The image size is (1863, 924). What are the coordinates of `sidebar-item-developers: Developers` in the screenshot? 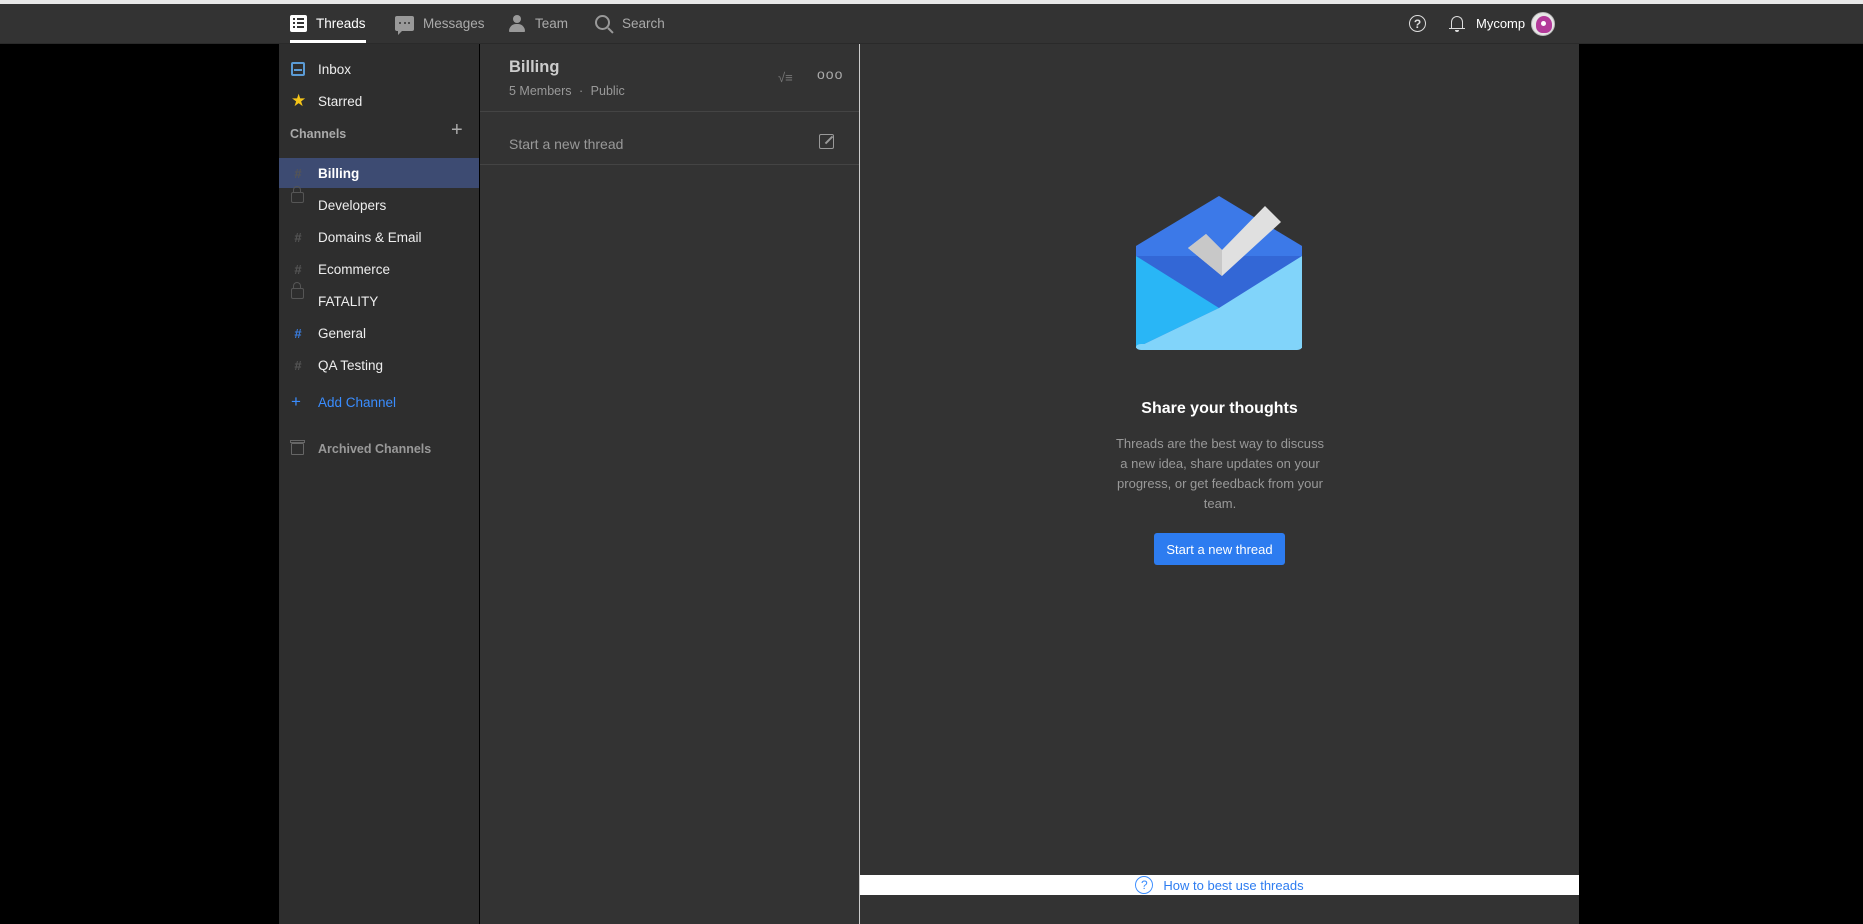 It's located at (379, 203).